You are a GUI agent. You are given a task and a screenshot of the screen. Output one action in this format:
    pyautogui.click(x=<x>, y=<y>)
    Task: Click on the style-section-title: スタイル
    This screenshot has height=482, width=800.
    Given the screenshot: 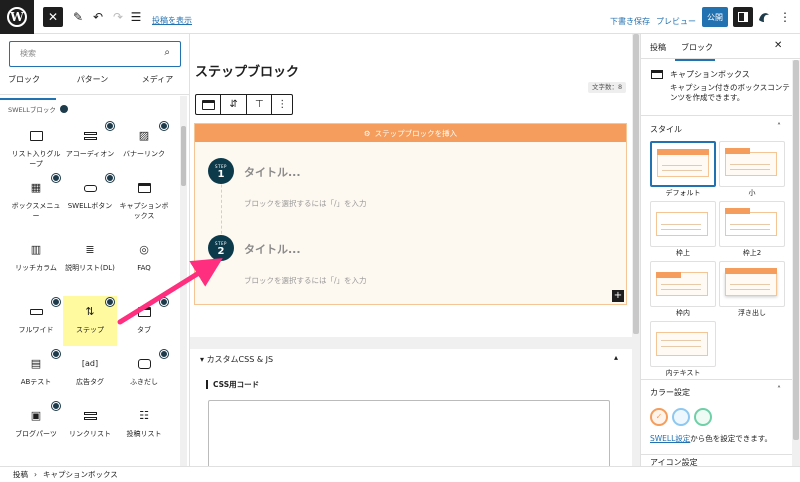 What is the action you would take?
    pyautogui.click(x=666, y=129)
    